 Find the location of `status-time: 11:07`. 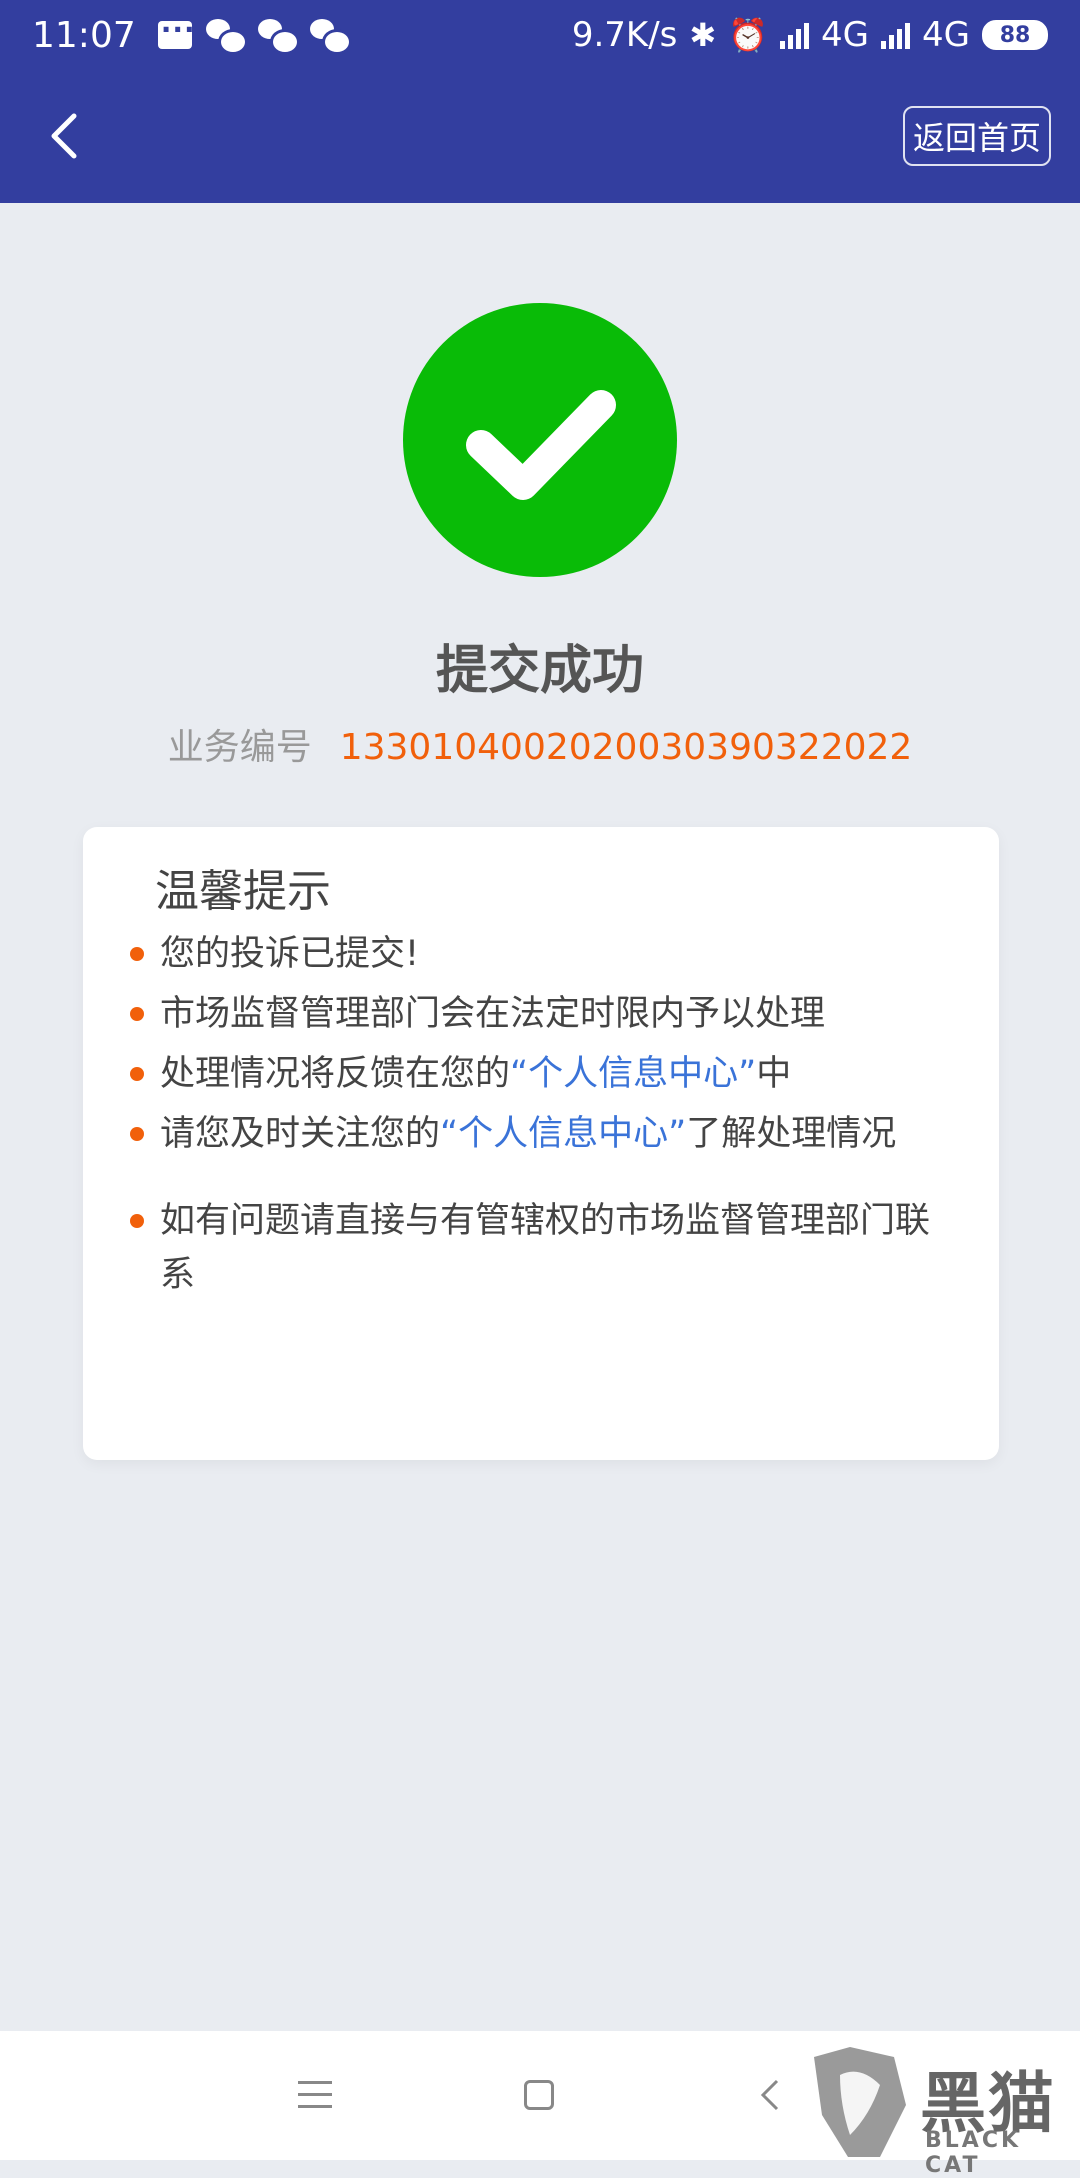

status-time: 11:07 is located at coordinates (84, 35).